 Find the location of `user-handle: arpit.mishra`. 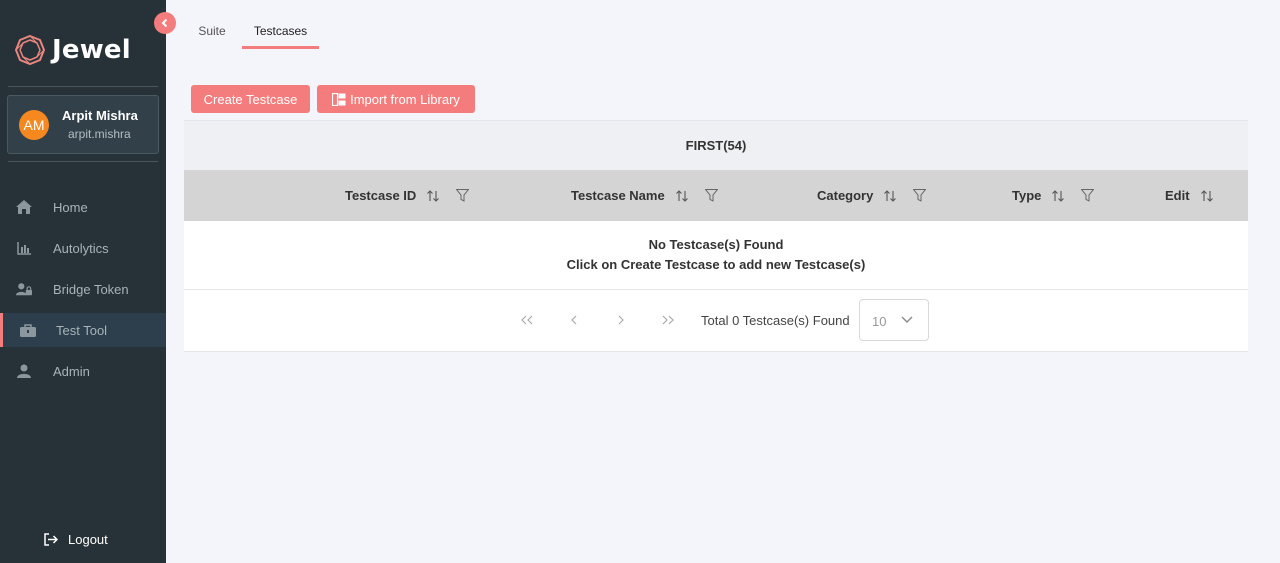

user-handle: arpit.mishra is located at coordinates (99, 134).